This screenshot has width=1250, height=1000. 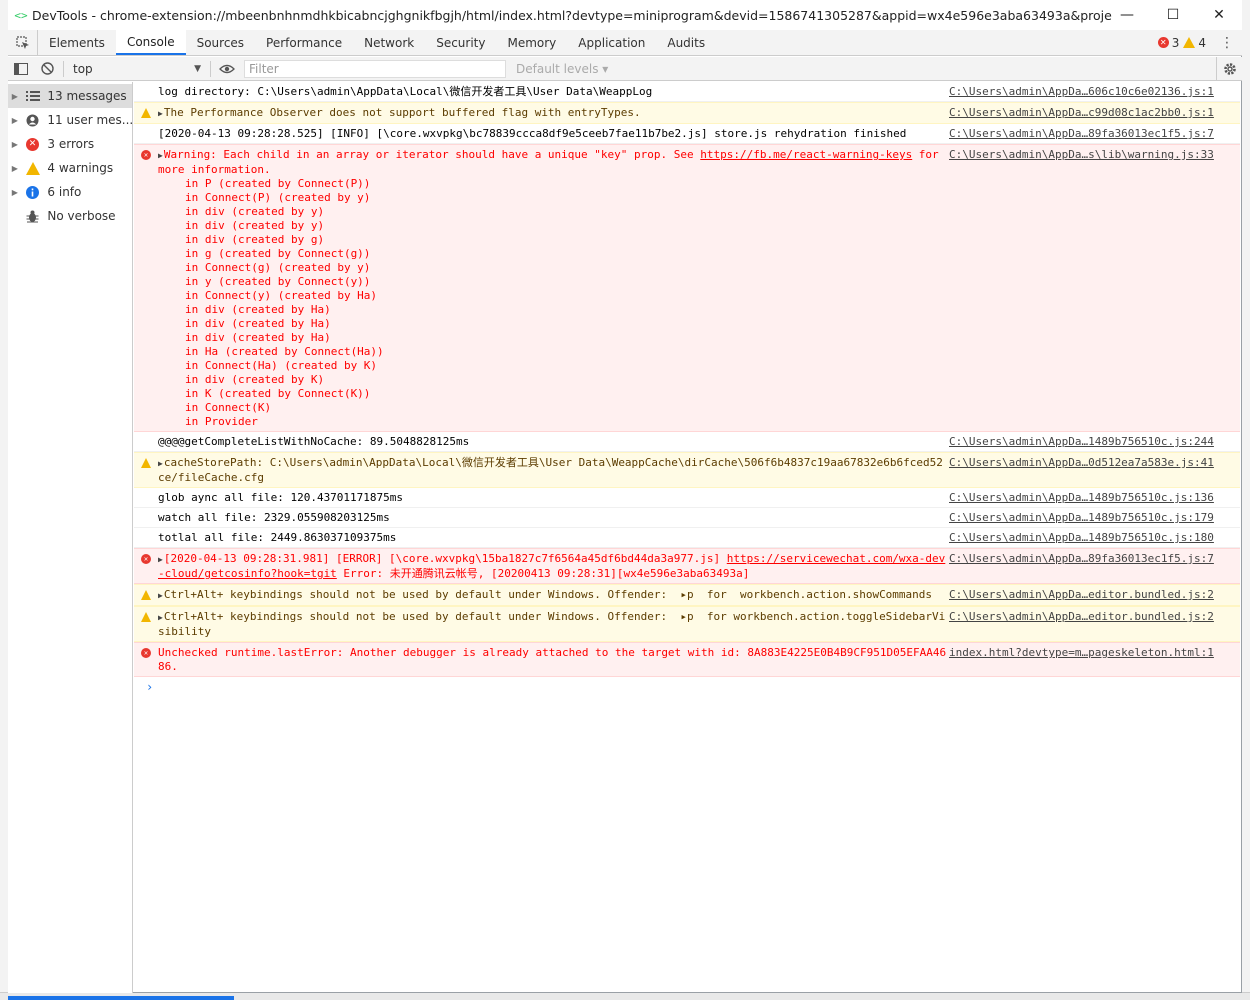 What do you see at coordinates (197, 68) in the screenshot?
I see `dropdown-arrow-icon: ▼` at bounding box center [197, 68].